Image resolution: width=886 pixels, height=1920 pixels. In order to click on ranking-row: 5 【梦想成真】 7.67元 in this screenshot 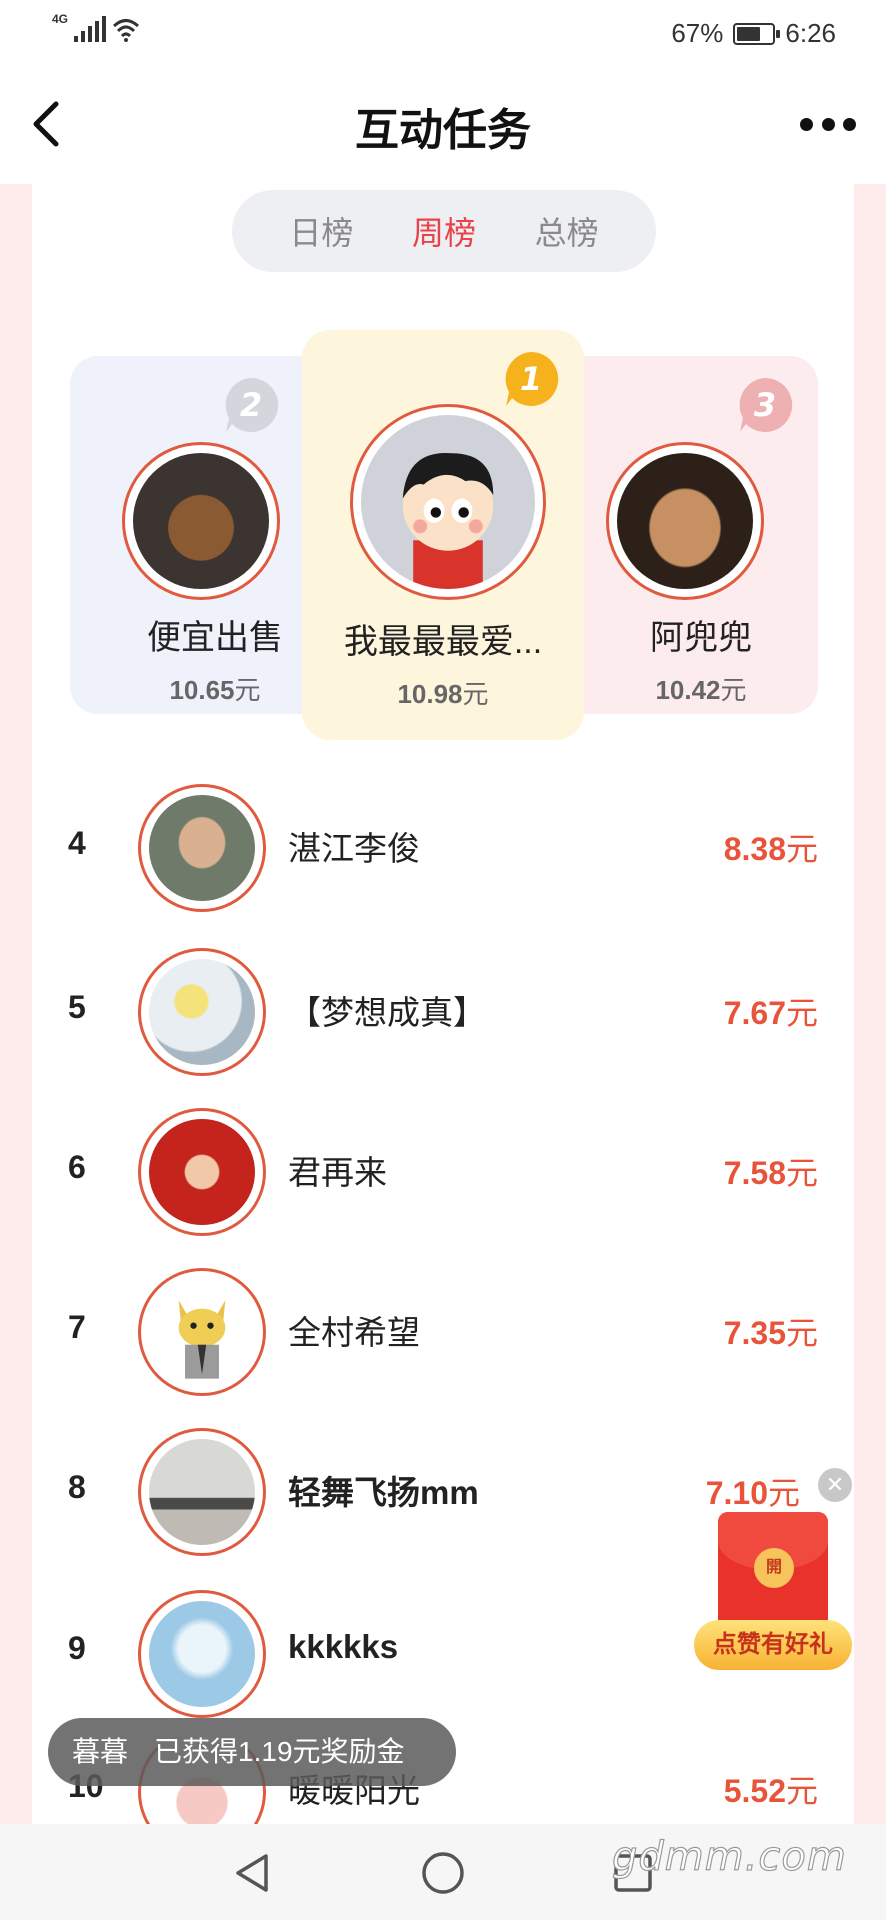, I will do `click(443, 1020)`.